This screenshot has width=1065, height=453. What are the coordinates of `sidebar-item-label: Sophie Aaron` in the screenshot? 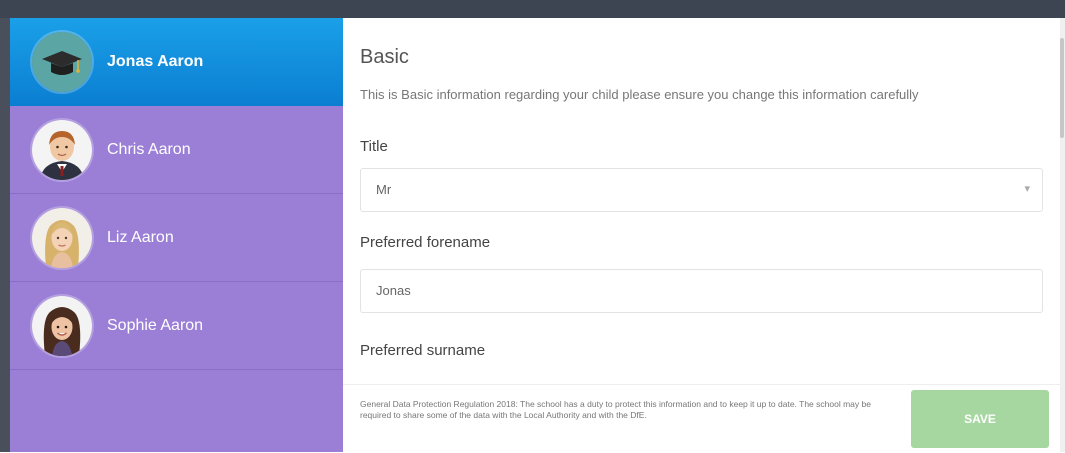 It's located at (155, 325).